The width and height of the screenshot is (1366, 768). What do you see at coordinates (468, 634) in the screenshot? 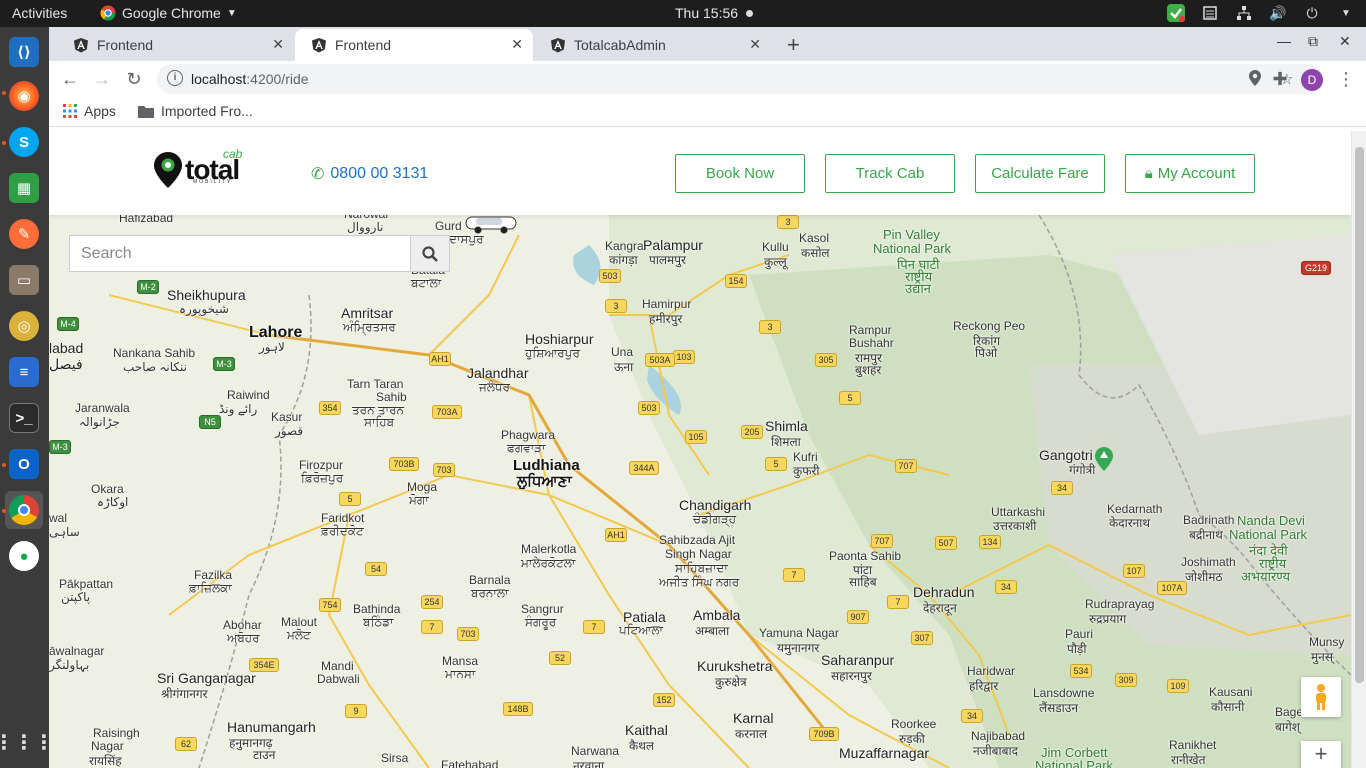
I see `road-shield: 703` at bounding box center [468, 634].